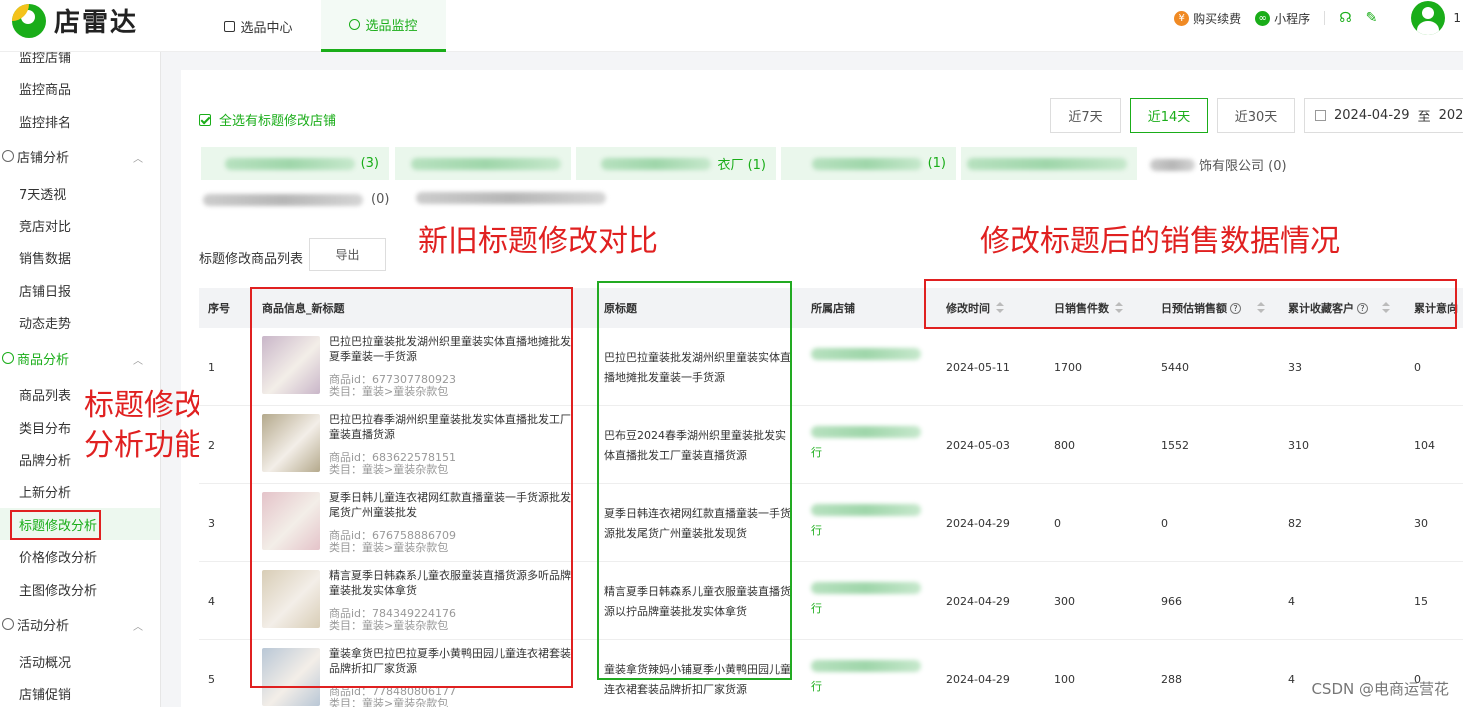 This screenshot has height=707, width=1463. I want to click on sidebar-item-sales-data: 销售数据, so click(80, 257).